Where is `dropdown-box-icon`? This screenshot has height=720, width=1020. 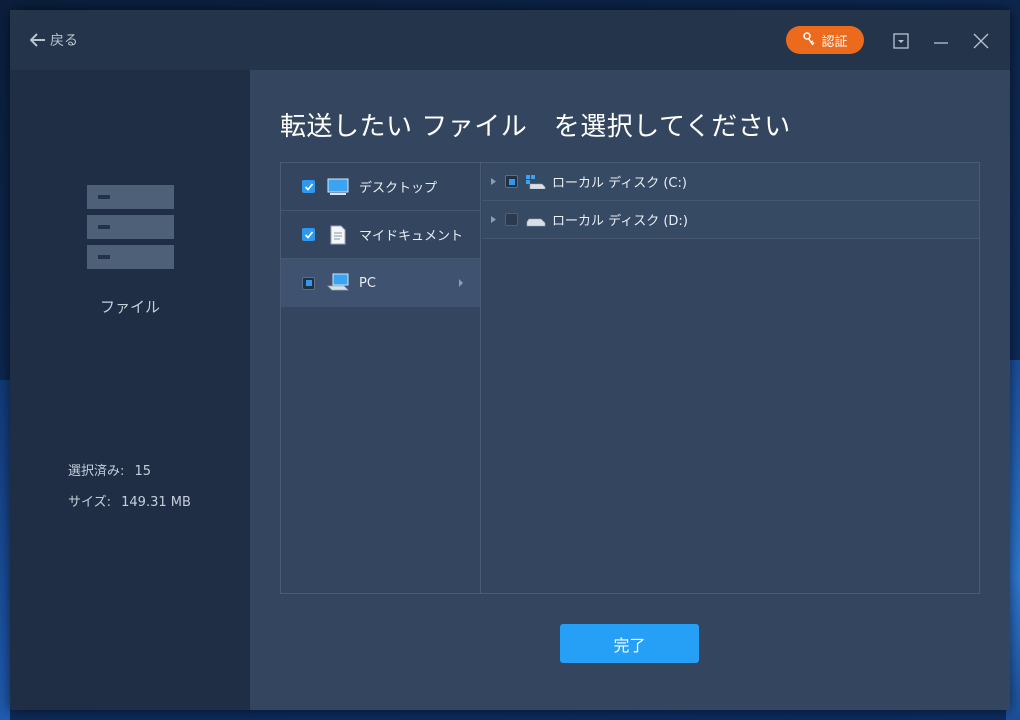 dropdown-box-icon is located at coordinates (901, 41).